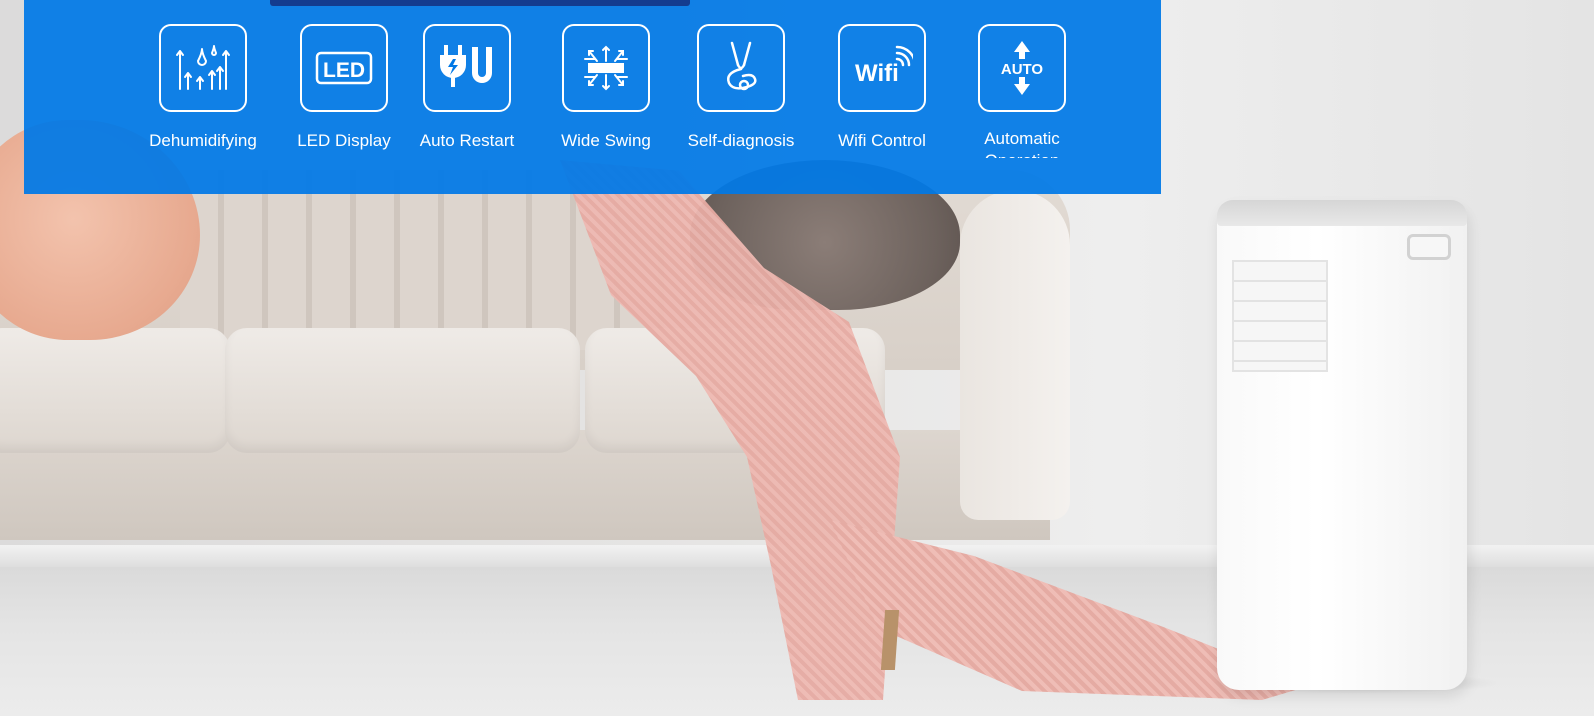  What do you see at coordinates (467, 68) in the screenshot?
I see `plug-restart-icon` at bounding box center [467, 68].